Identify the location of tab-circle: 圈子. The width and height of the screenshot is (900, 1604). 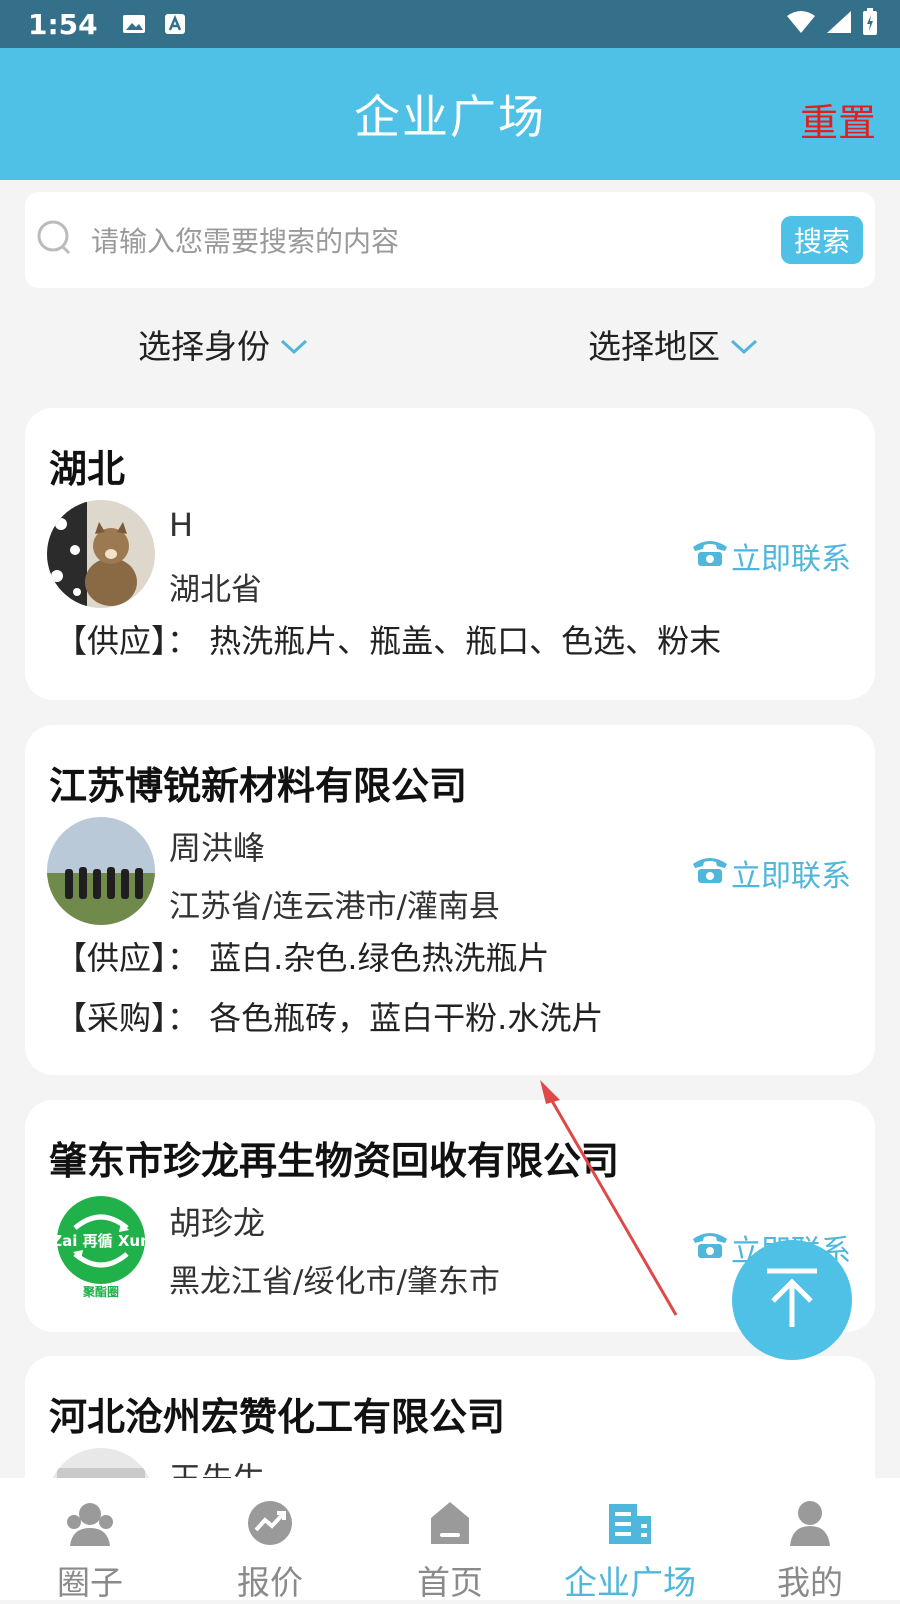
(90, 1540).